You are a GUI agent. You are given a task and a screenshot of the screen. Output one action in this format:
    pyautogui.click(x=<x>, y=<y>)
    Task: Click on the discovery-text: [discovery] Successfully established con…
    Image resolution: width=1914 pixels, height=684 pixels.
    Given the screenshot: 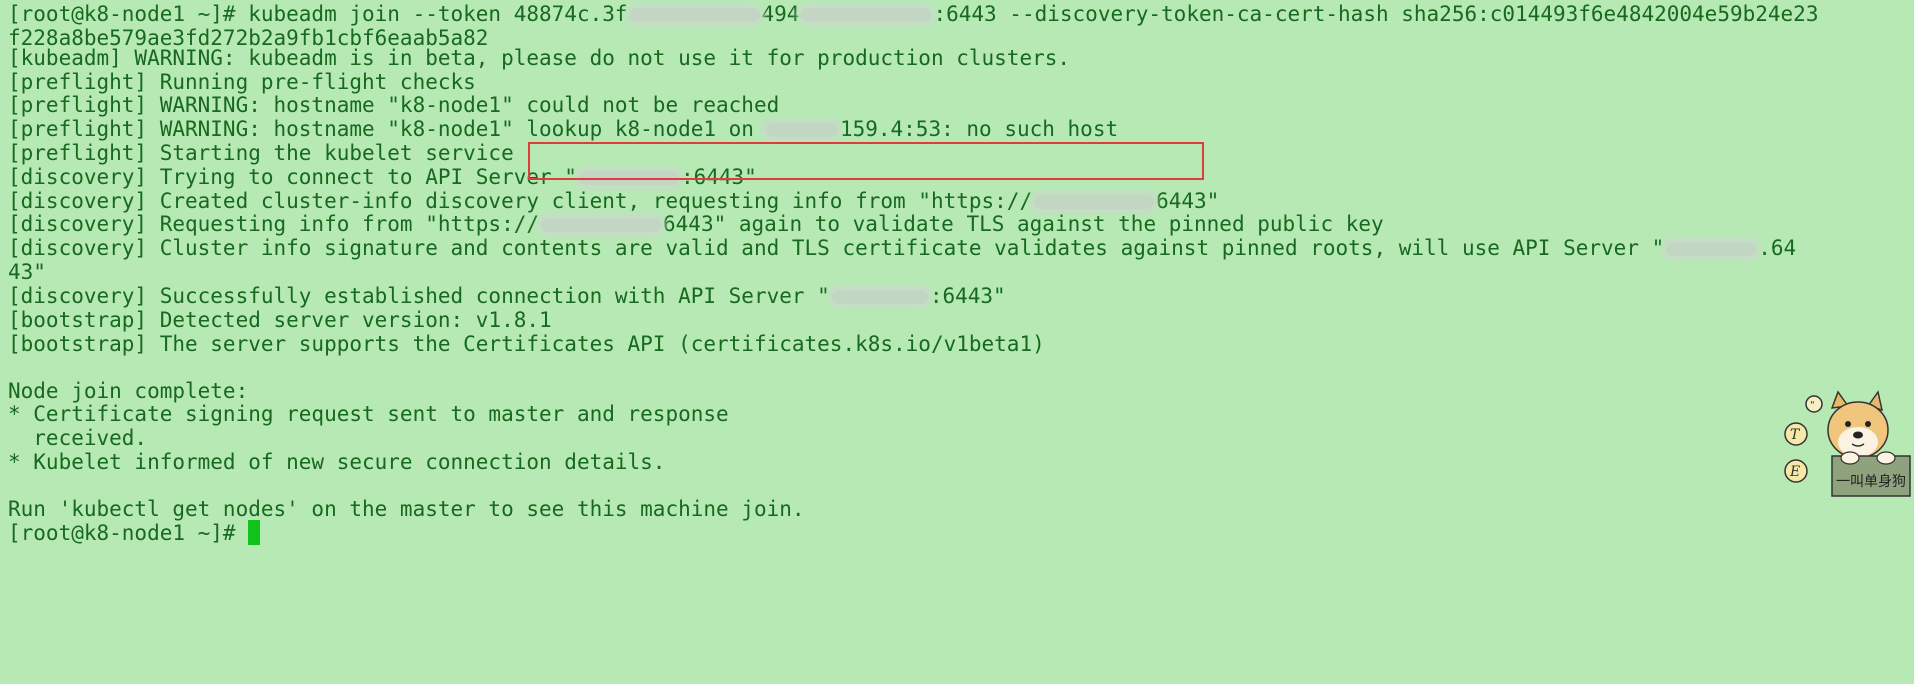 What is the action you would take?
    pyautogui.click(x=419, y=296)
    